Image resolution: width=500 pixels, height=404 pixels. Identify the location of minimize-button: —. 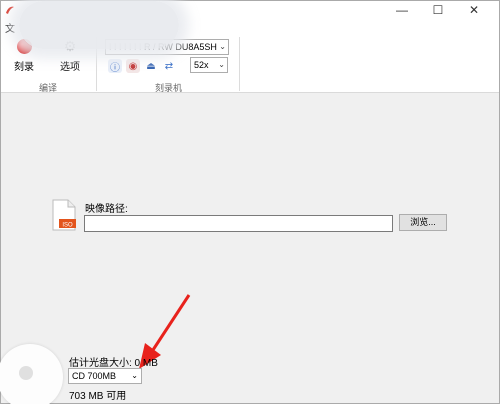
(402, 10).